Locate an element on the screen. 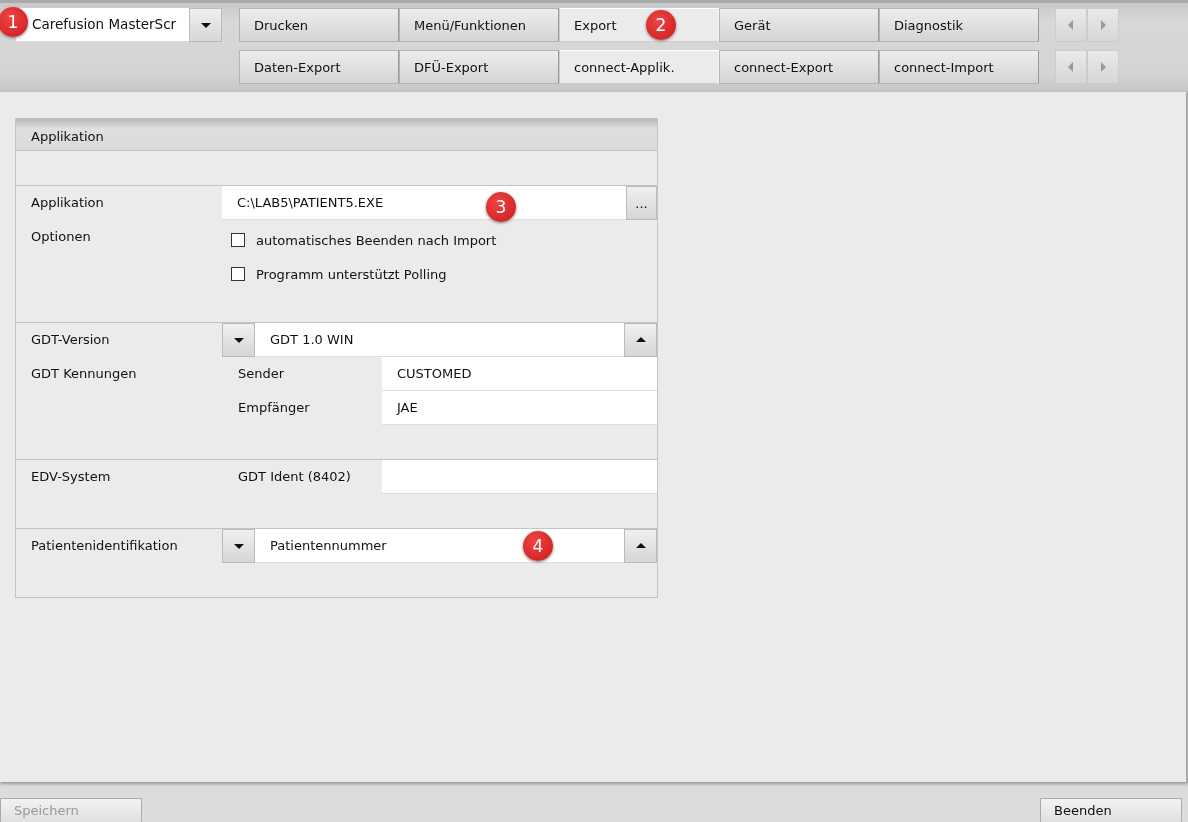  field-label: Patientenidentifikation is located at coordinates (104, 546).